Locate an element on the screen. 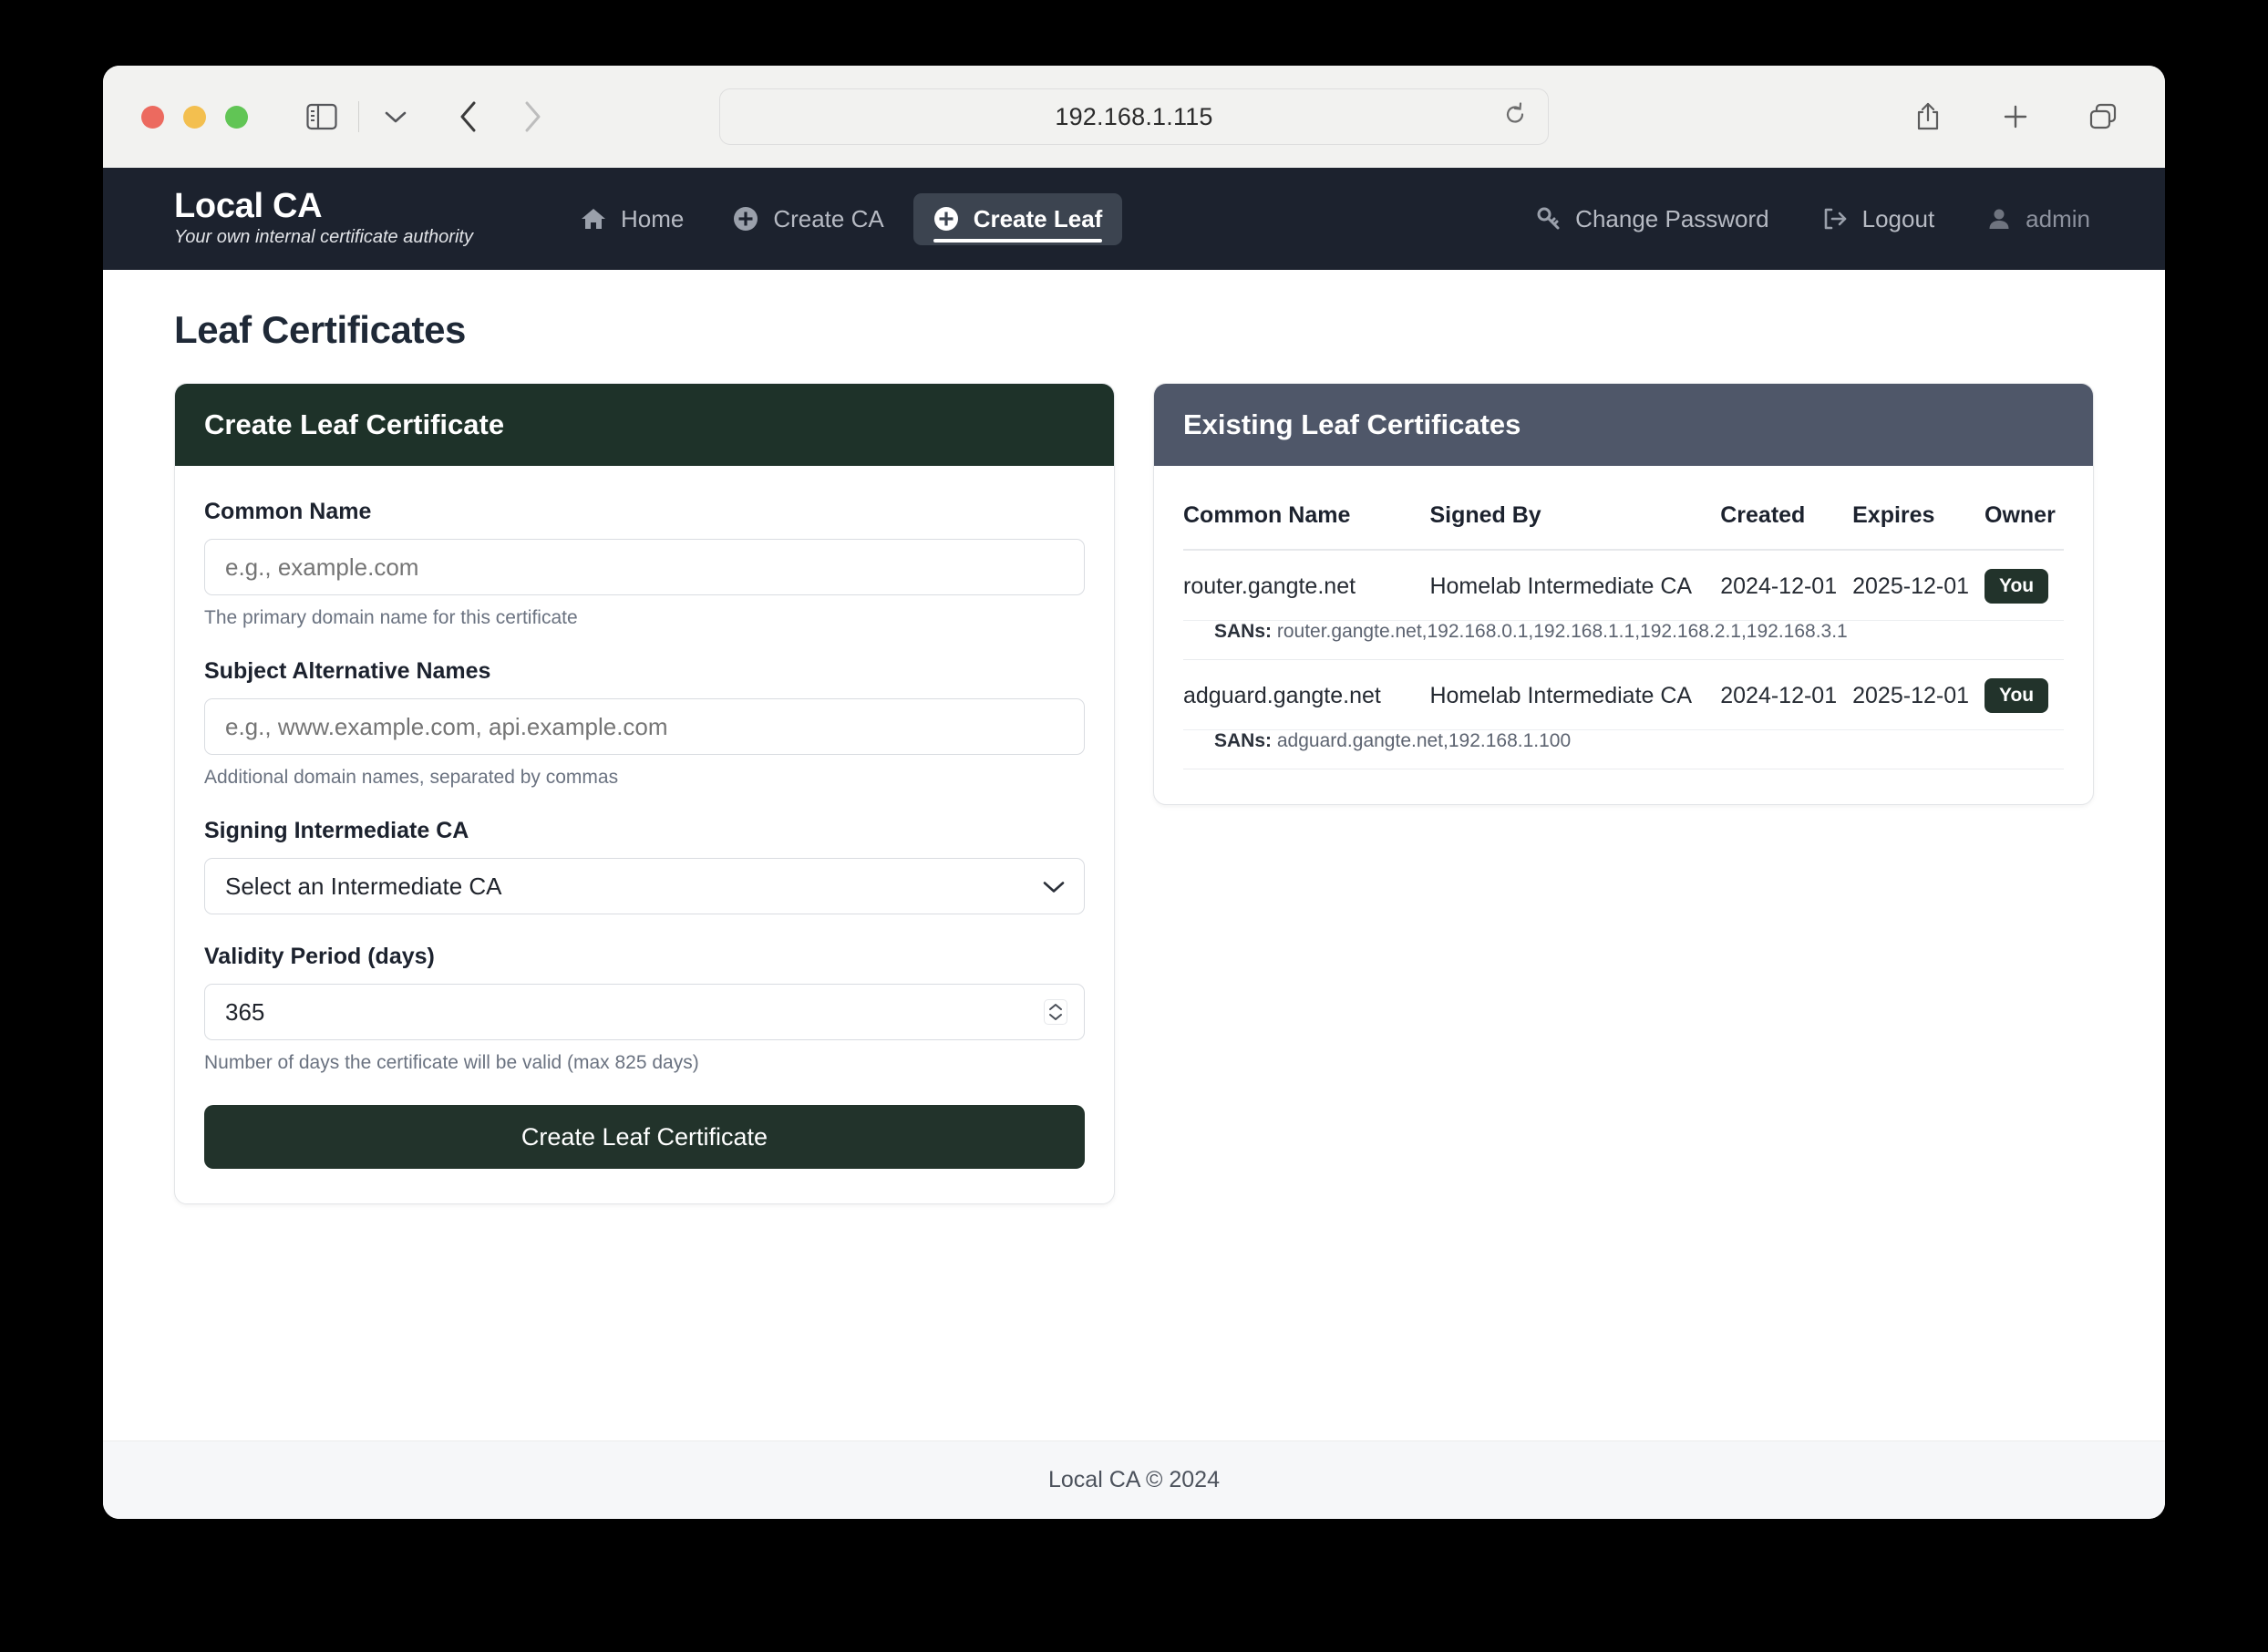  nav-item-create-leaf: Create Leaf is located at coordinates (1017, 218).